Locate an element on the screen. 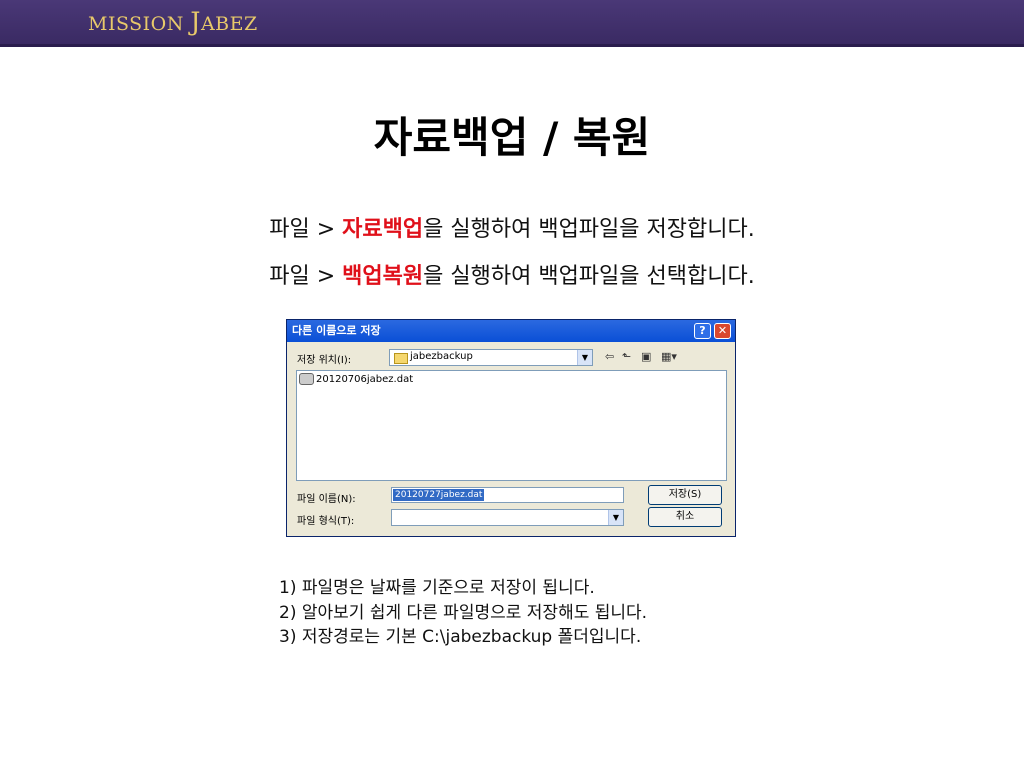  save-button: 저장(S) is located at coordinates (685, 495).